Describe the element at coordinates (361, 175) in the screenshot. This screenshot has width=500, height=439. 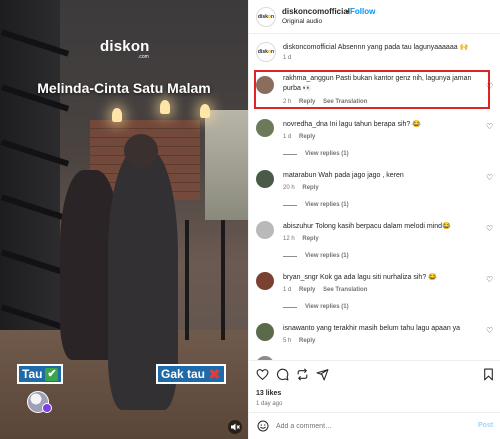
I see `comment-body: Wah pada jago jago , keren` at that location.